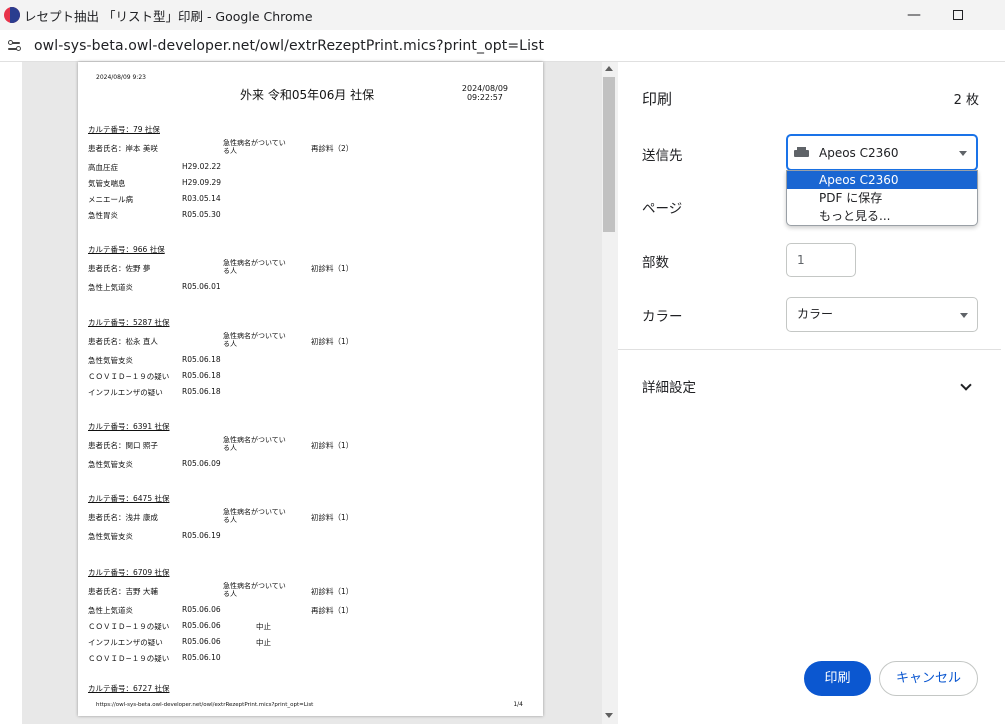  What do you see at coordinates (103, 167) in the screenshot?
I see `diagnosis-name: 高血圧症` at bounding box center [103, 167].